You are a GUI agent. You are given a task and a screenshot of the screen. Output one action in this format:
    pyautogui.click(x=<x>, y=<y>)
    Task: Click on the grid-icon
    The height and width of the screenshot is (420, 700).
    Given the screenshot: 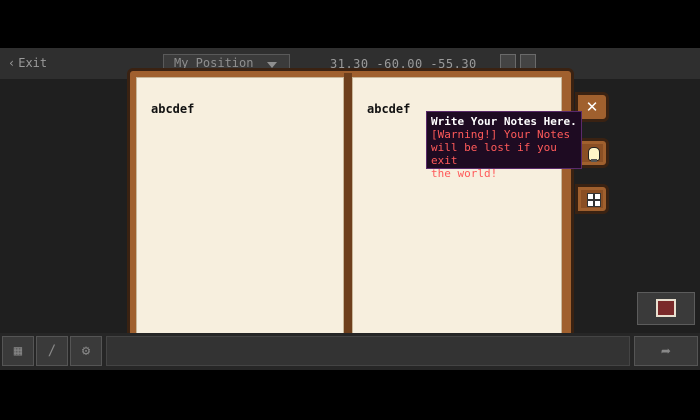 What is the action you would take?
    pyautogui.click(x=594, y=200)
    